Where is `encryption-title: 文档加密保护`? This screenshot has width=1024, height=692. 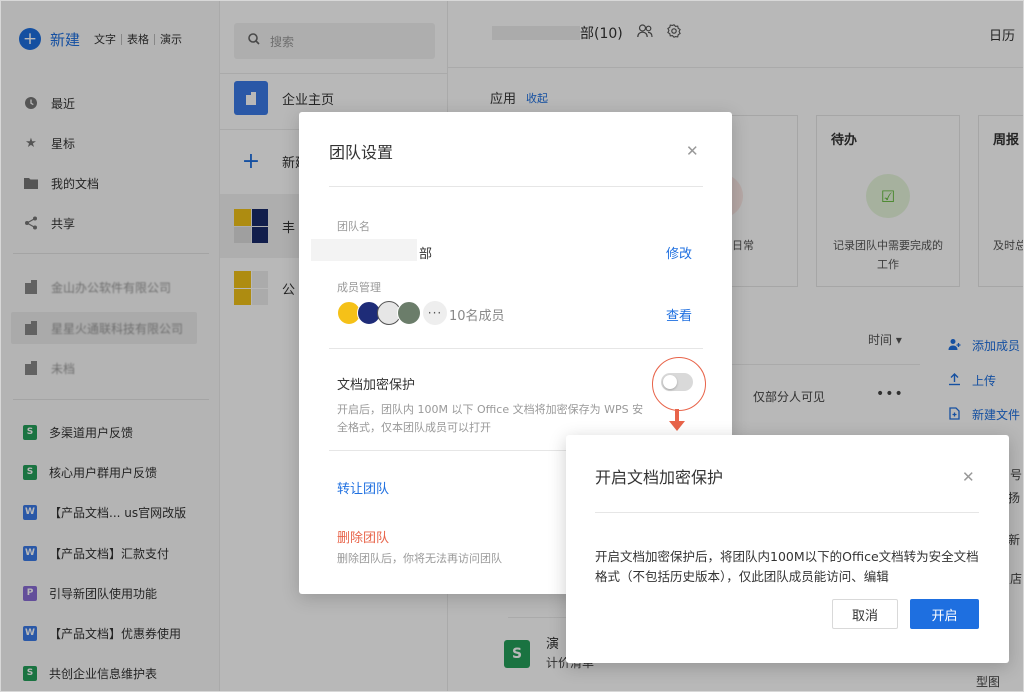
encryption-title: 文档加密保护 is located at coordinates (376, 385).